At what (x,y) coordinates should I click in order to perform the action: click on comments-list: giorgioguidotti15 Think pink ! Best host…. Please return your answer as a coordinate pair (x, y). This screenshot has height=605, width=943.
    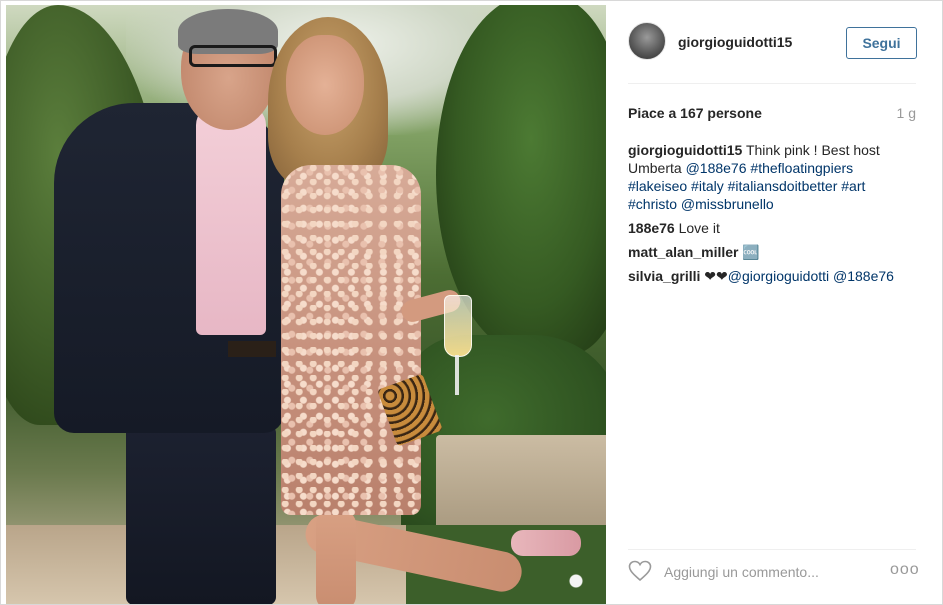
    Looking at the image, I should click on (768, 216).